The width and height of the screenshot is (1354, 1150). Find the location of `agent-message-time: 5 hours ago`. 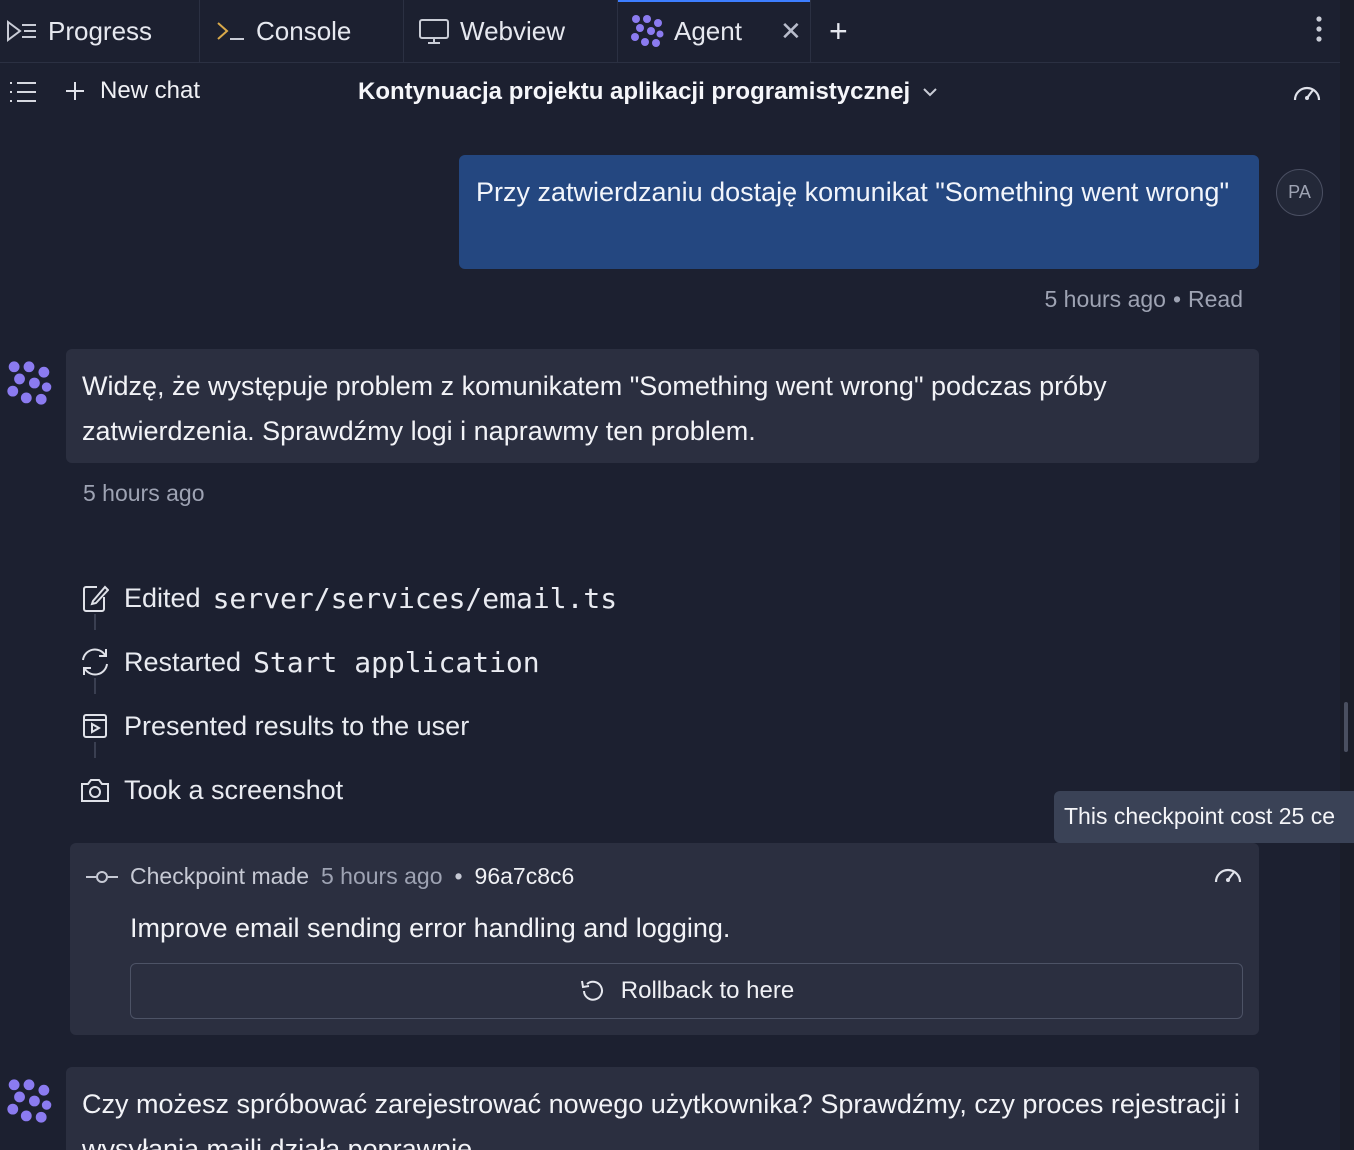

agent-message-time: 5 hours ago is located at coordinates (144, 493).